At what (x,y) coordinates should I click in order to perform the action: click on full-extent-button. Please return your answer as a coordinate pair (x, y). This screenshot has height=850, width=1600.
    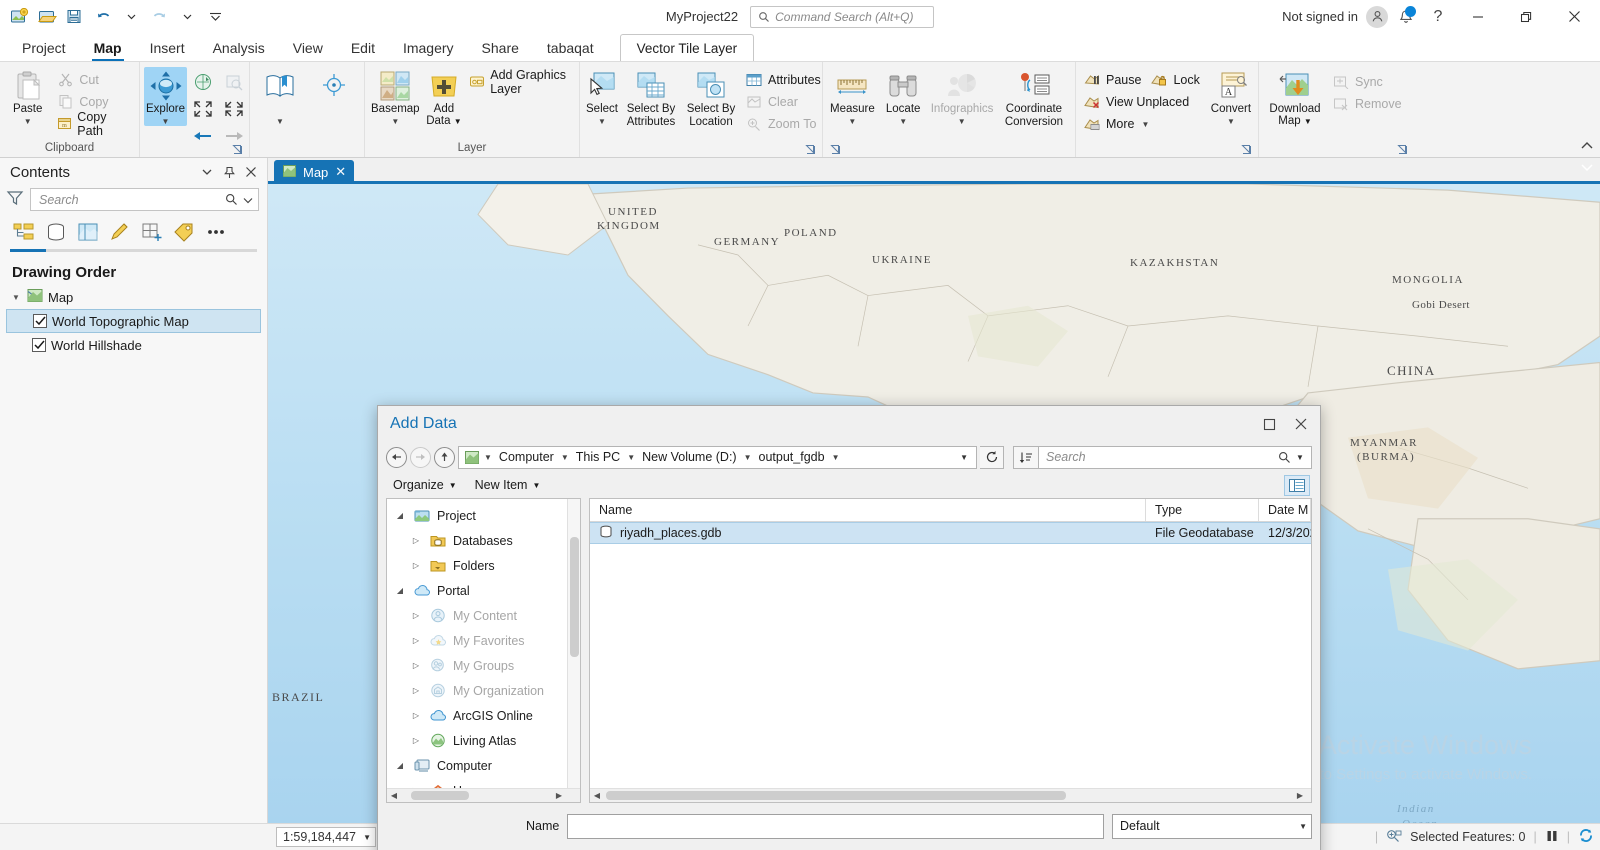
    Looking at the image, I should click on (203, 82).